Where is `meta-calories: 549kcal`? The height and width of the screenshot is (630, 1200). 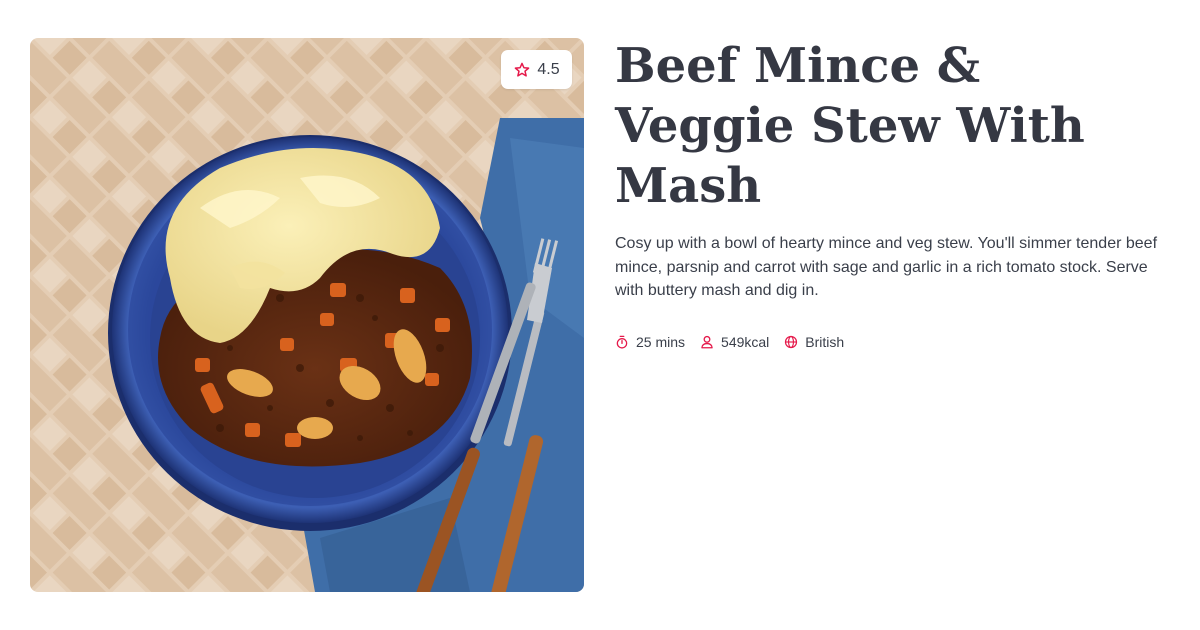
meta-calories: 549kcal is located at coordinates (734, 342).